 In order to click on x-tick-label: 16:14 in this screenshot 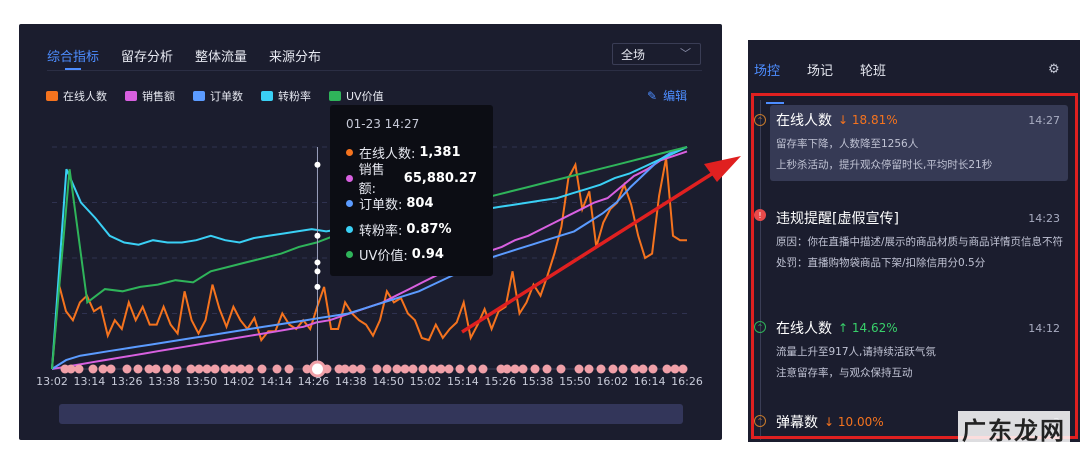, I will do `click(650, 381)`.